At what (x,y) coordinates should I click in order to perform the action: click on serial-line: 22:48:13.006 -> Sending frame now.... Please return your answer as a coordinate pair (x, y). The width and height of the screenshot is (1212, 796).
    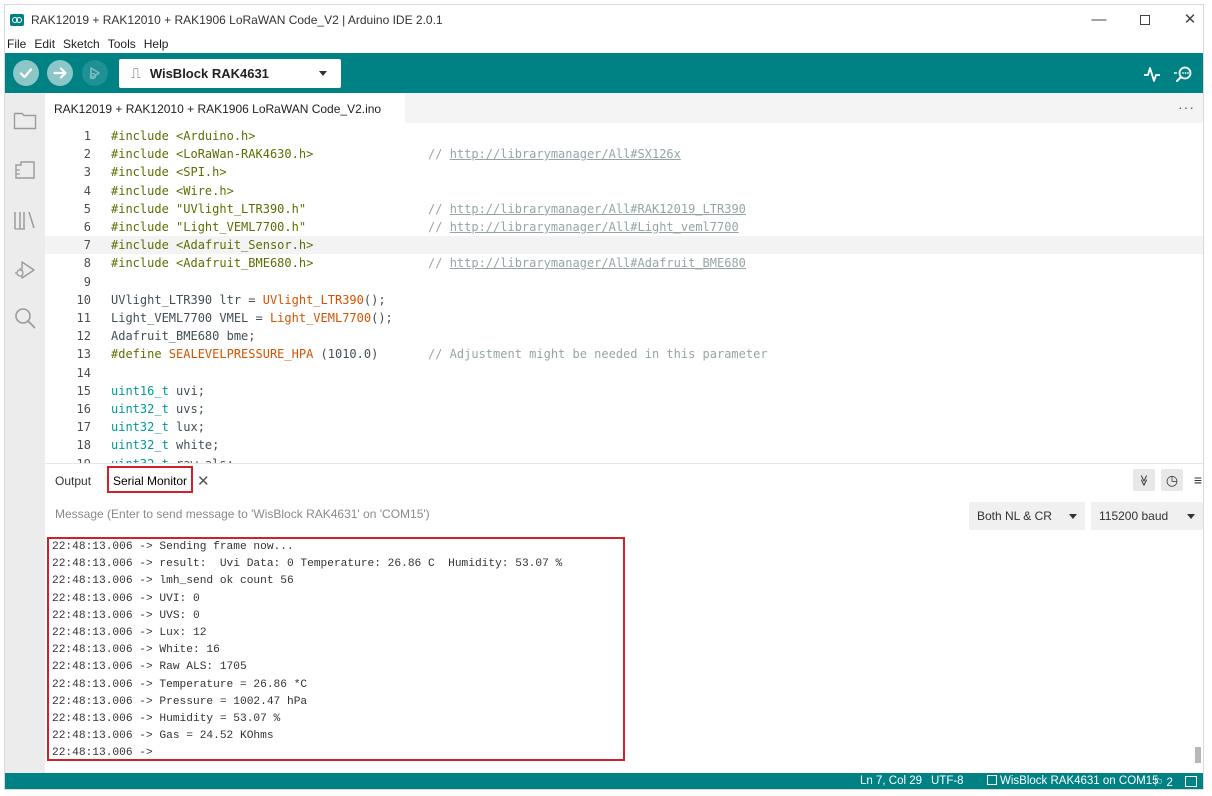
    Looking at the image, I should click on (173, 547).